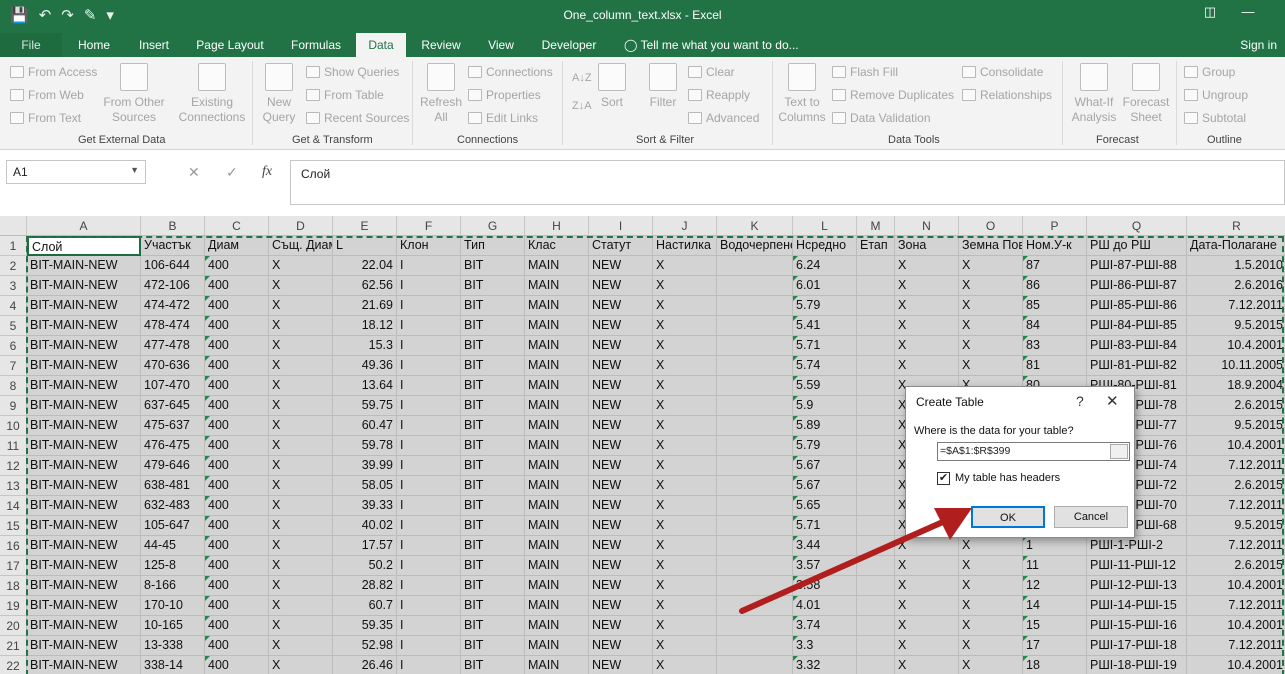  I want to click on table-cell: 3.44, so click(825, 546).